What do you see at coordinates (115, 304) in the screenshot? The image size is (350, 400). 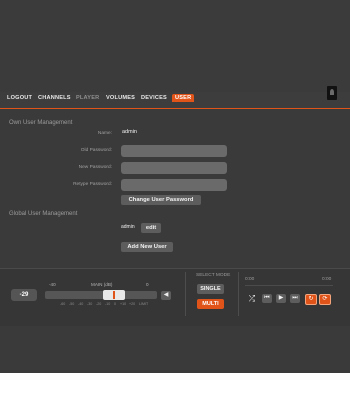 I see `scale-tick: 0` at bounding box center [115, 304].